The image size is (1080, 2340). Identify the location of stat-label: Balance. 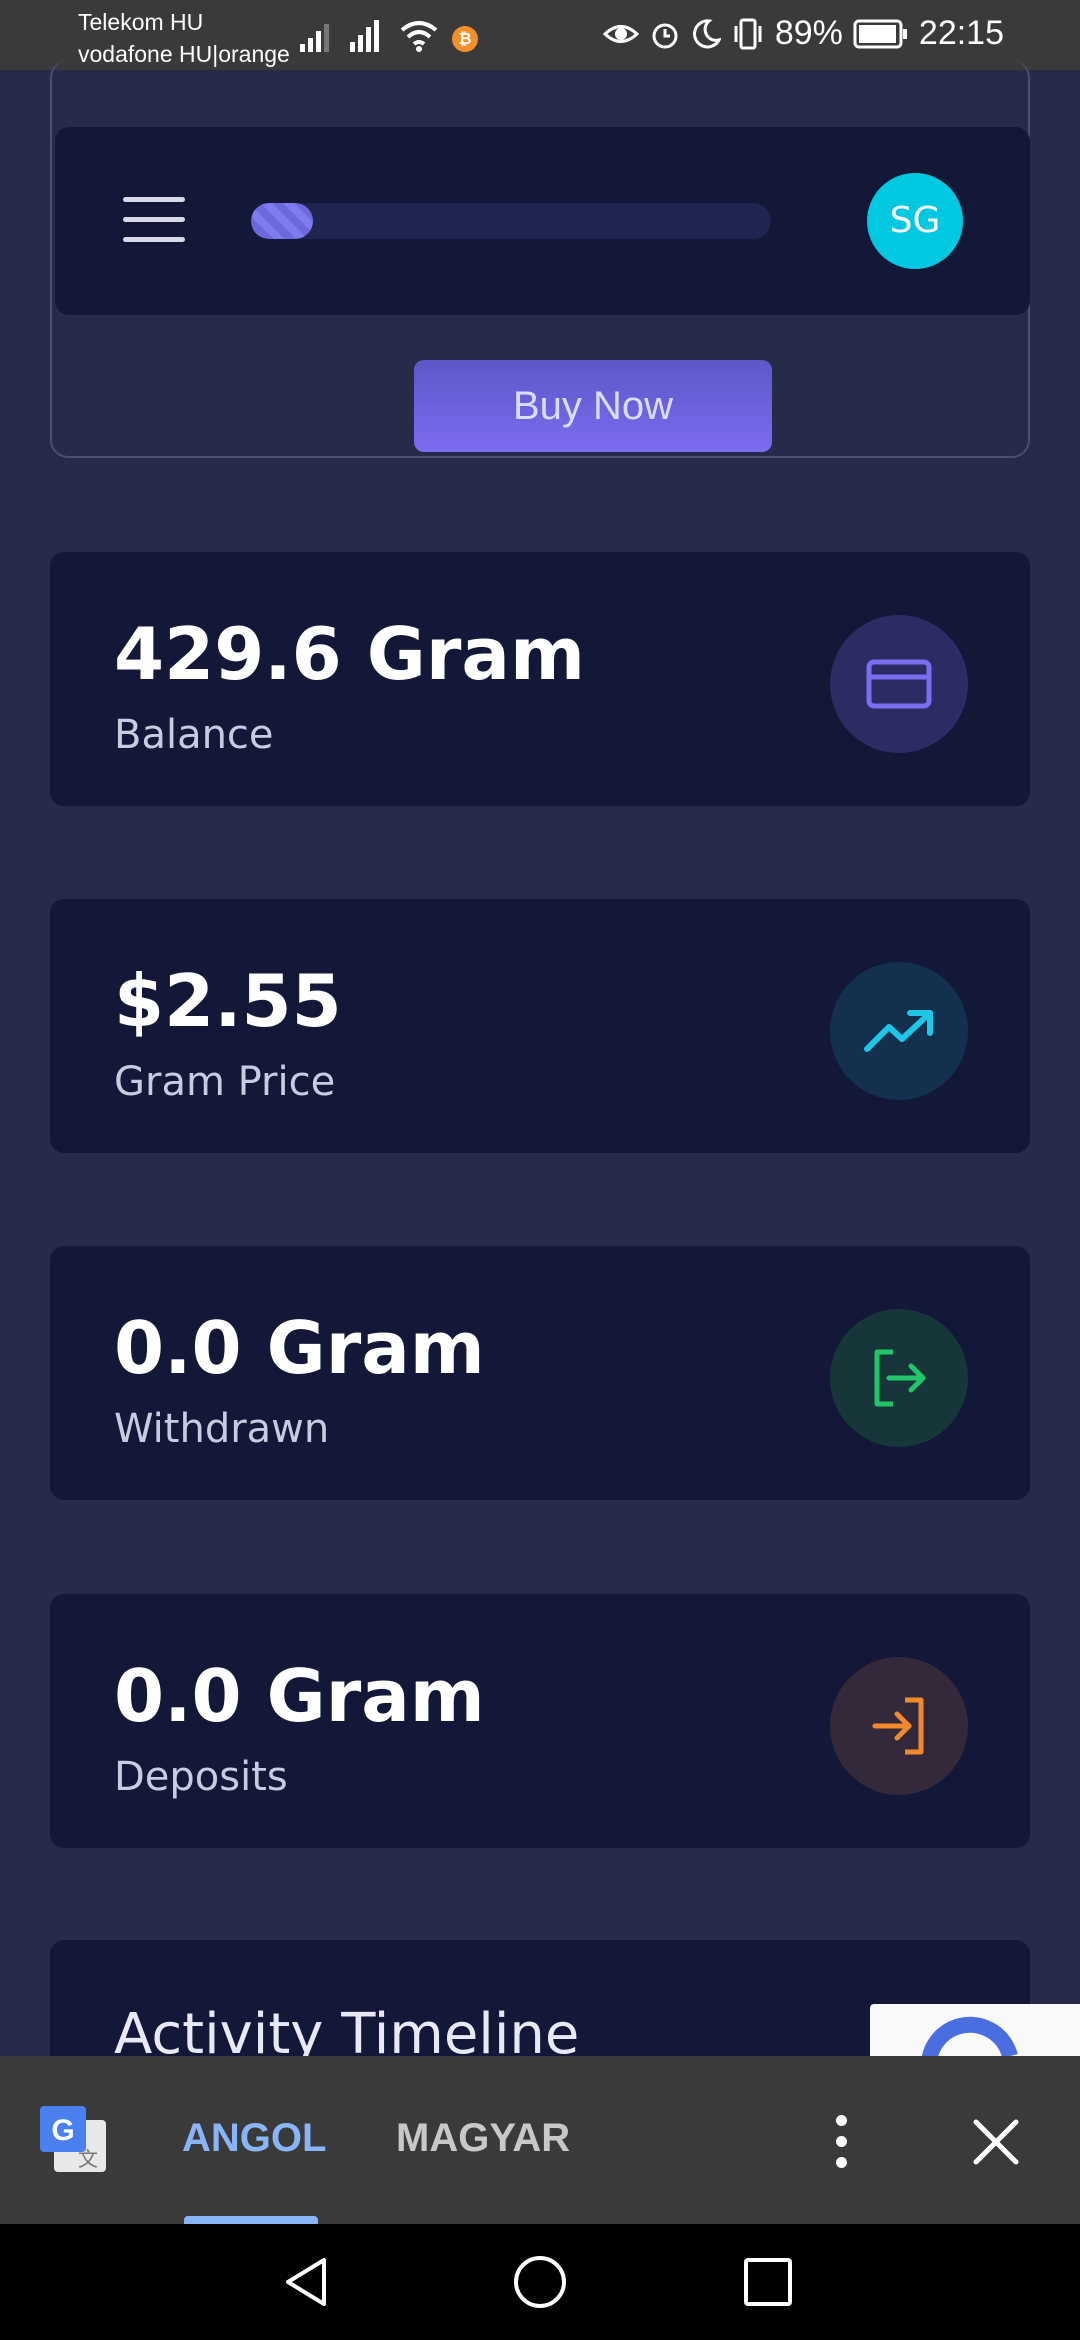
(194, 735).